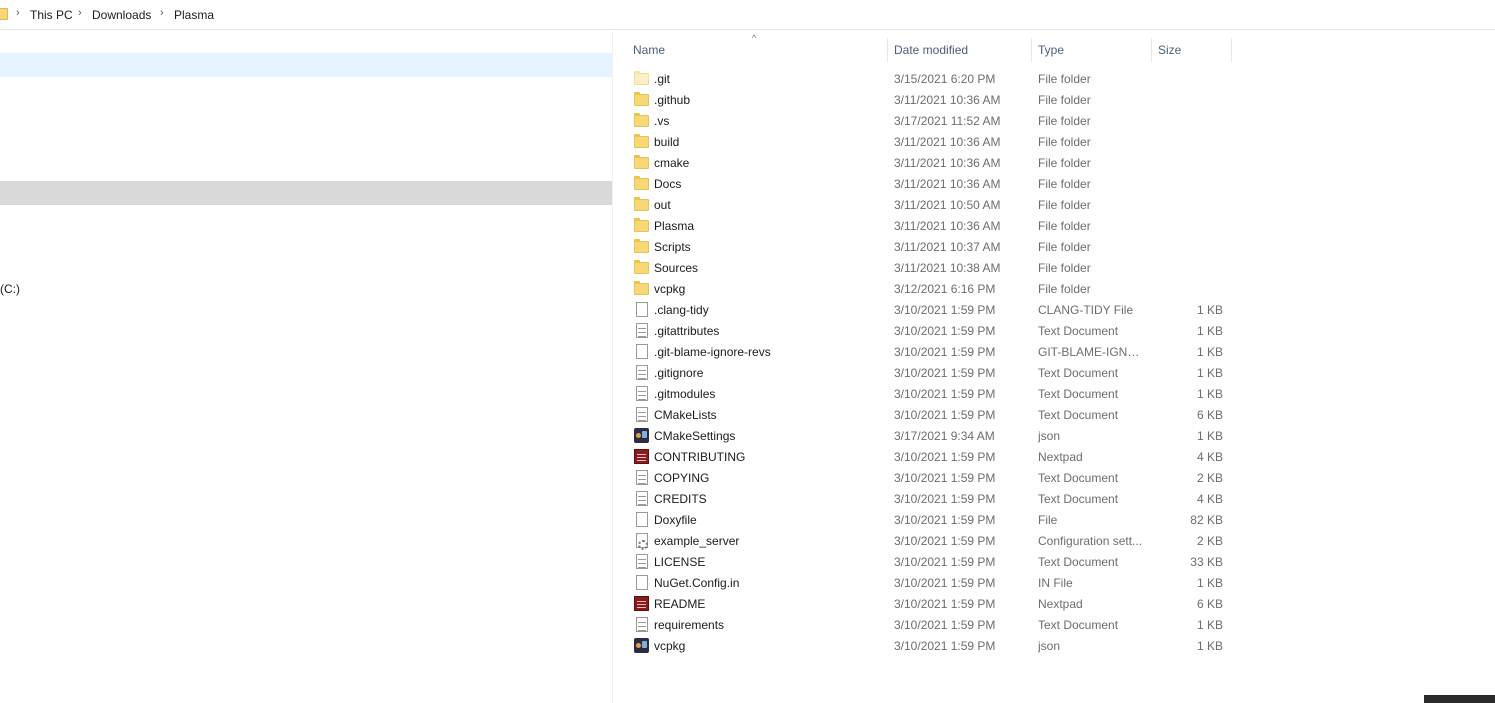 The width and height of the screenshot is (1495, 703). Describe the element at coordinates (923, 267) in the screenshot. I see `table-row: Sources 3/11/2021 10:38 AM File folder` at that location.